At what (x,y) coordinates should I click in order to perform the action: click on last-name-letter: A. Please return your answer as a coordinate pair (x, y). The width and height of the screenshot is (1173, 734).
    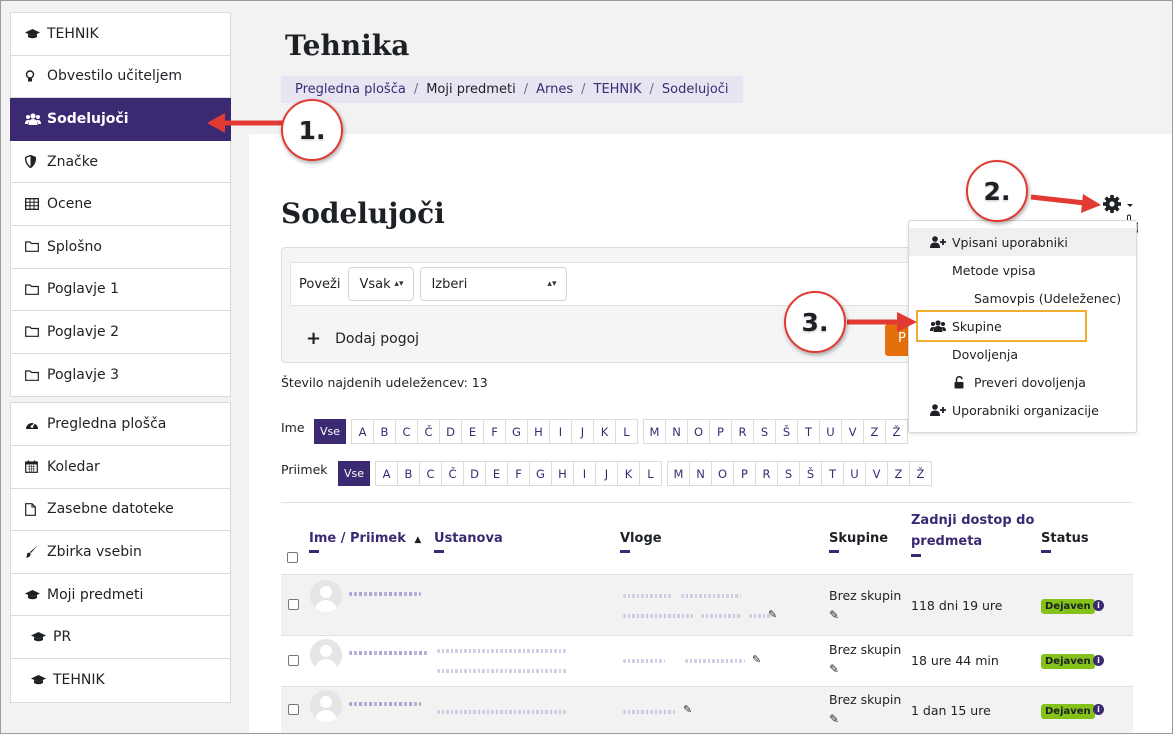
    Looking at the image, I should click on (386, 473).